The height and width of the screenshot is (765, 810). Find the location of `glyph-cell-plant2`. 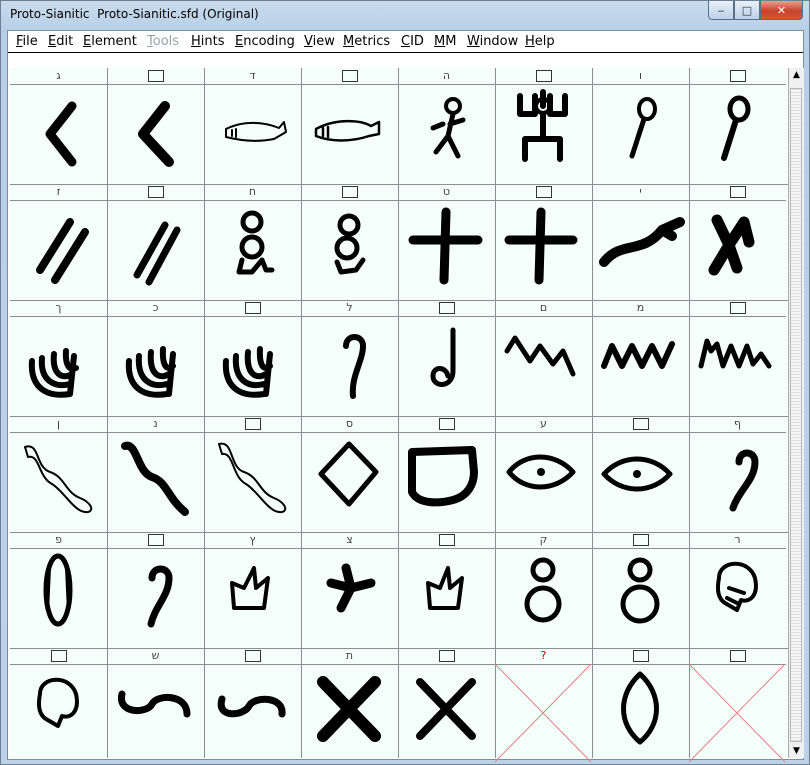

glyph-cell-plant2 is located at coordinates (446, 590).